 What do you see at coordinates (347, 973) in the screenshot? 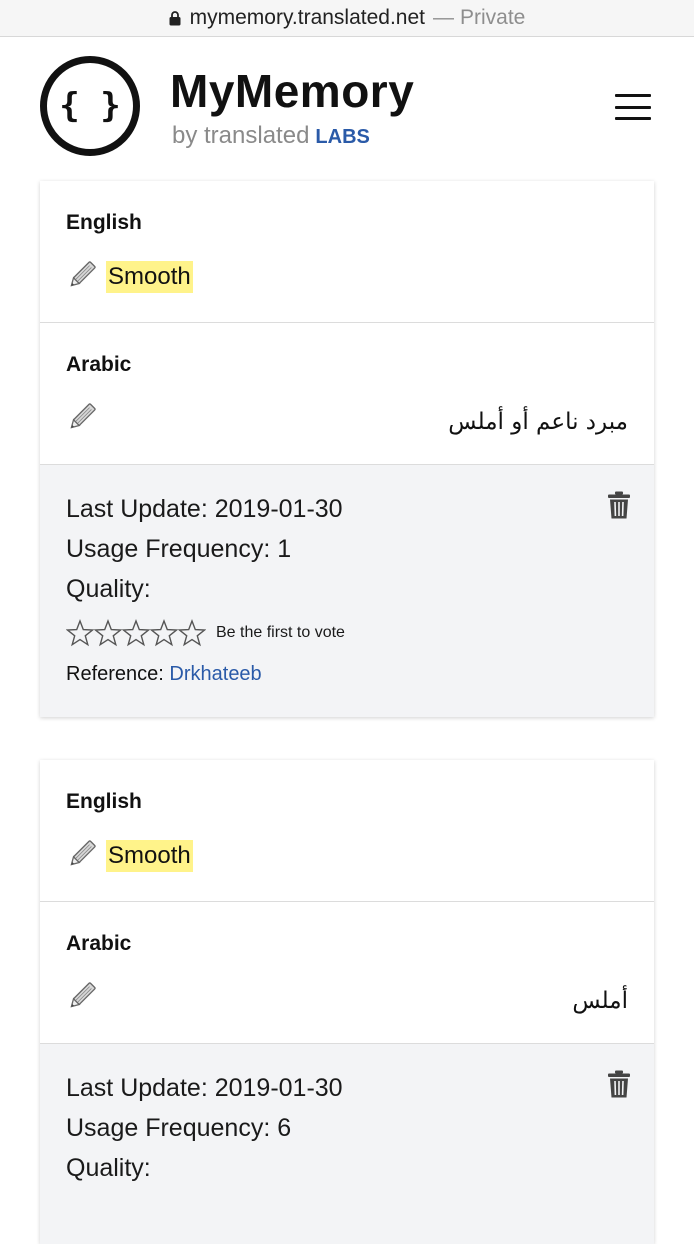
I see `target-section: Arabic أملس` at bounding box center [347, 973].